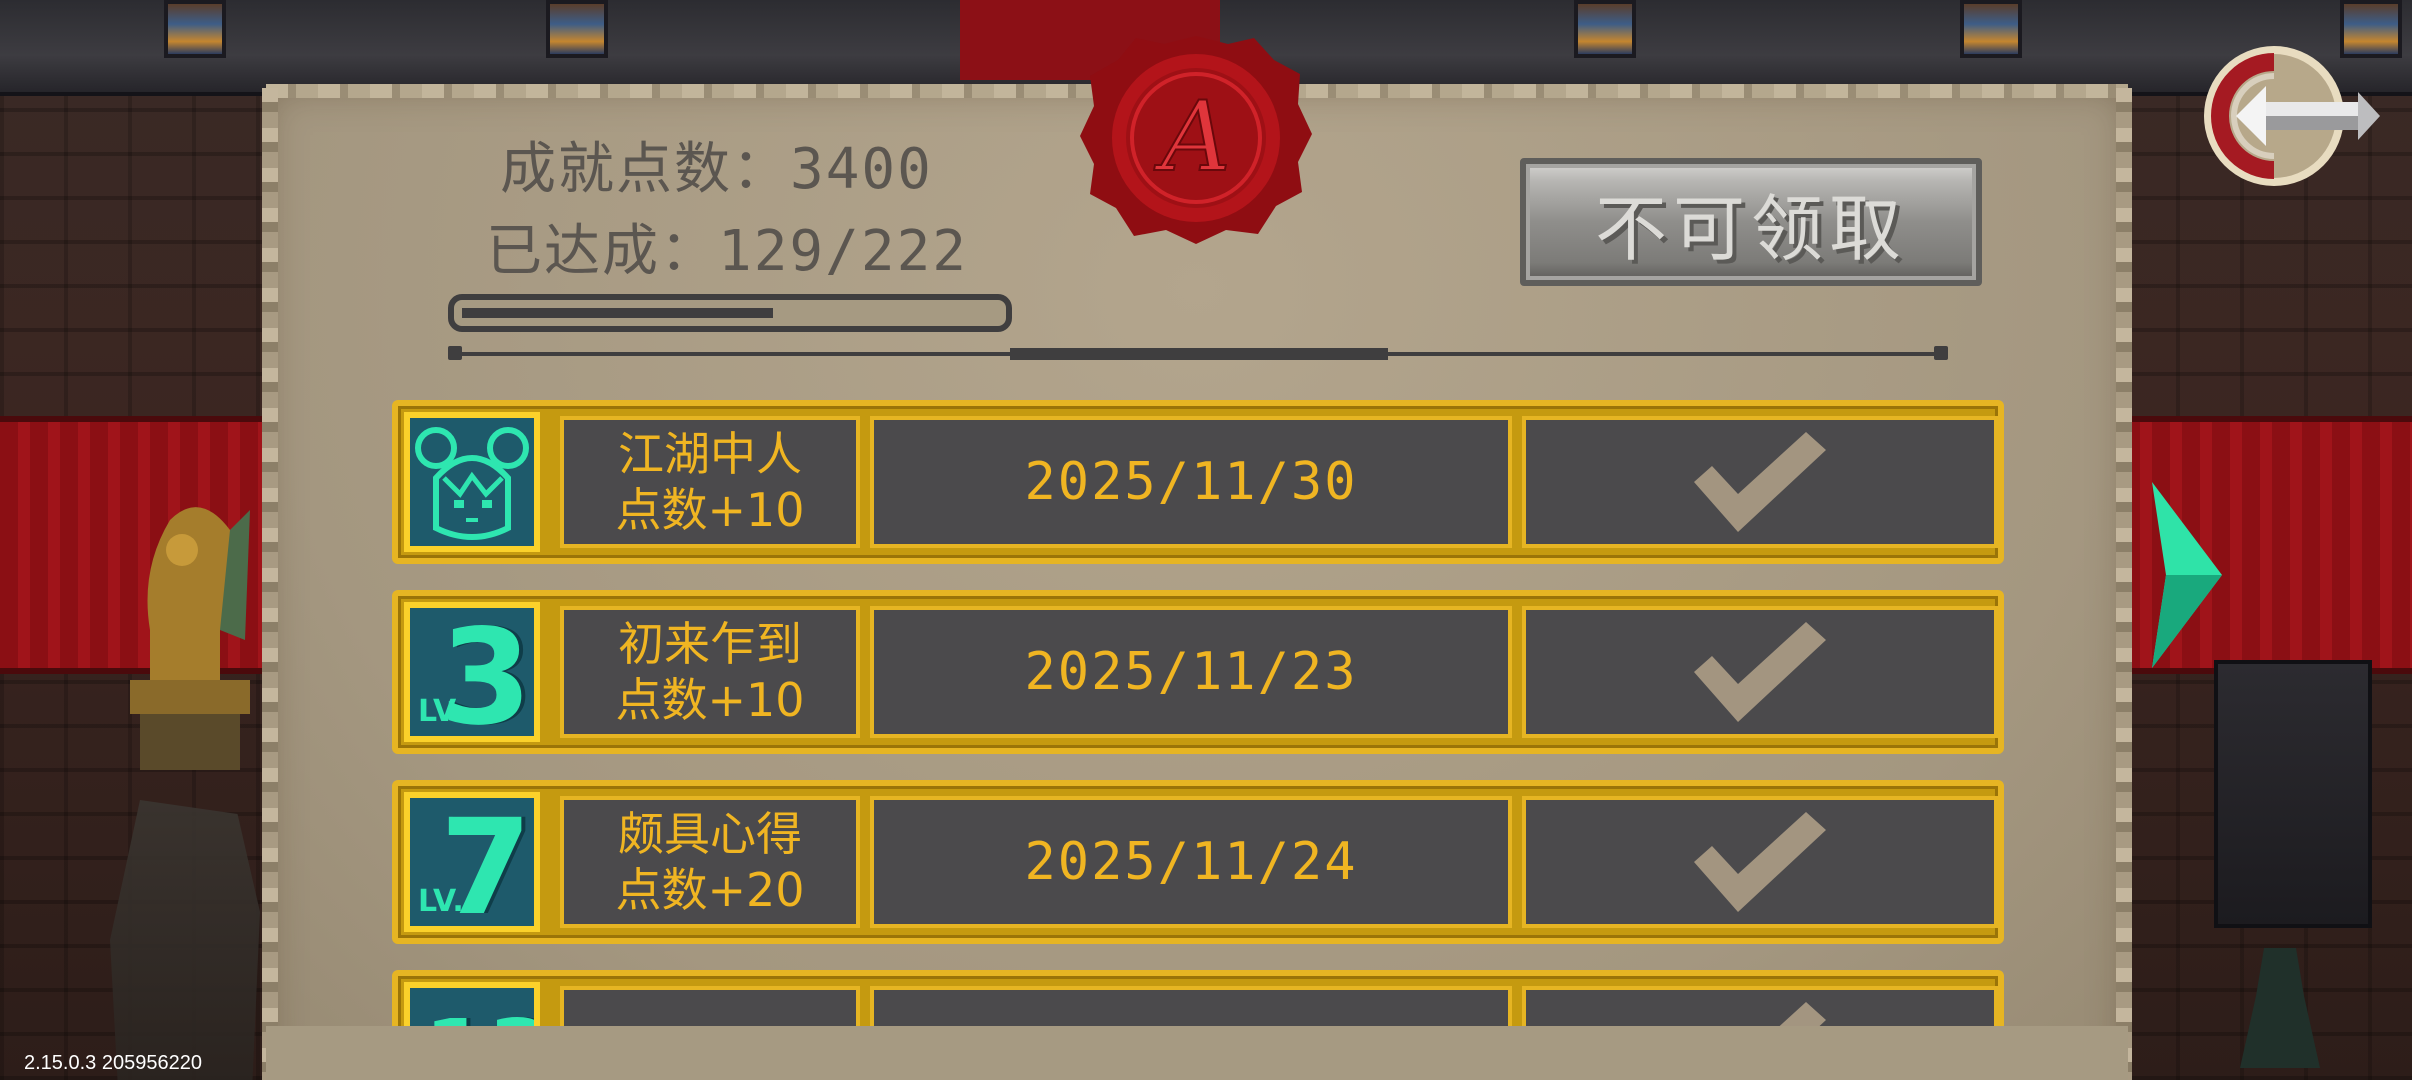 Image resolution: width=2412 pixels, height=1080 pixels. I want to click on achievement-name: 江湖中人, so click(710, 454).